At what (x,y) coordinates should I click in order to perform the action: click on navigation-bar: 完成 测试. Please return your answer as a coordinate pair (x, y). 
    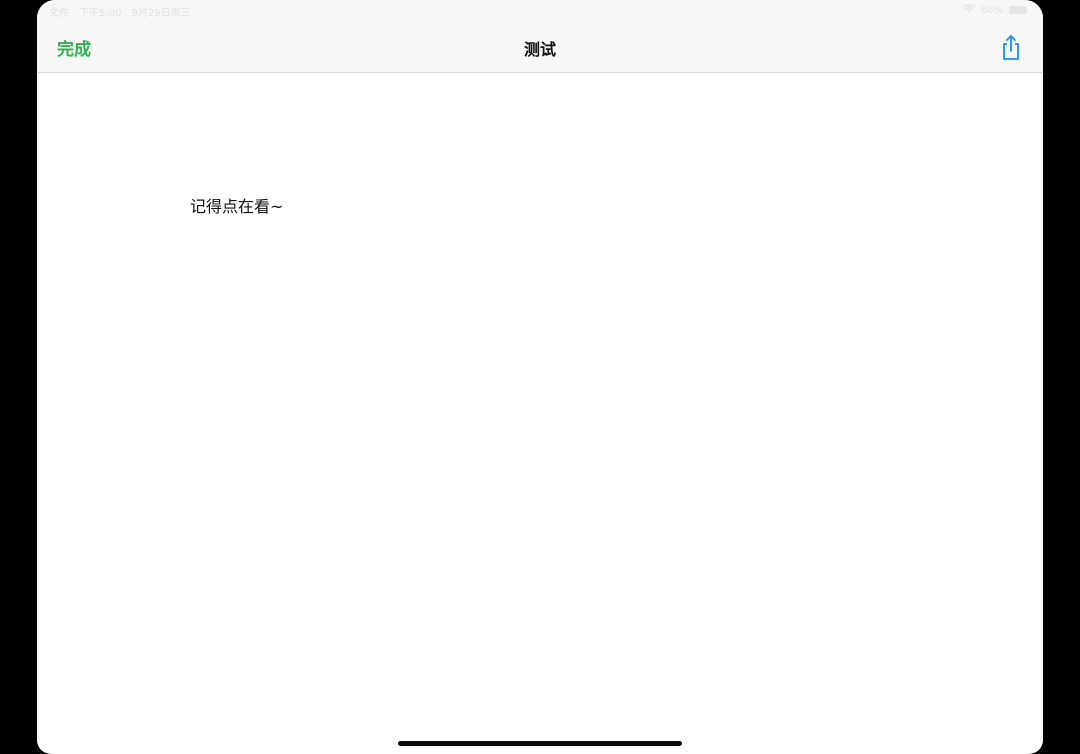
    Looking at the image, I should click on (540, 47).